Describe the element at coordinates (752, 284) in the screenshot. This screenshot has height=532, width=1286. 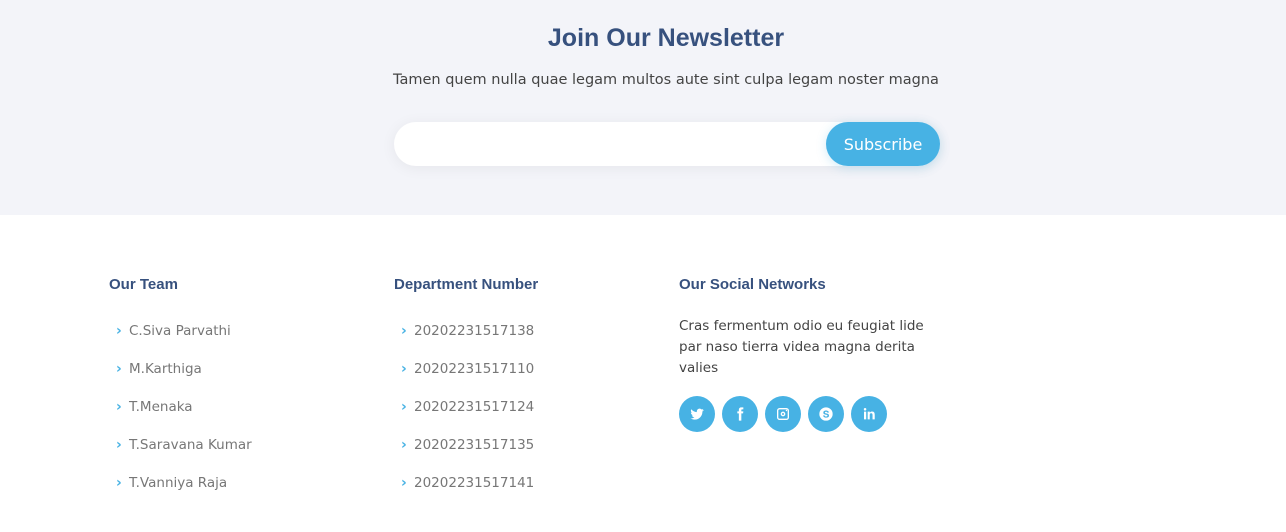
I see `social-title: Our Social Networks` at that location.